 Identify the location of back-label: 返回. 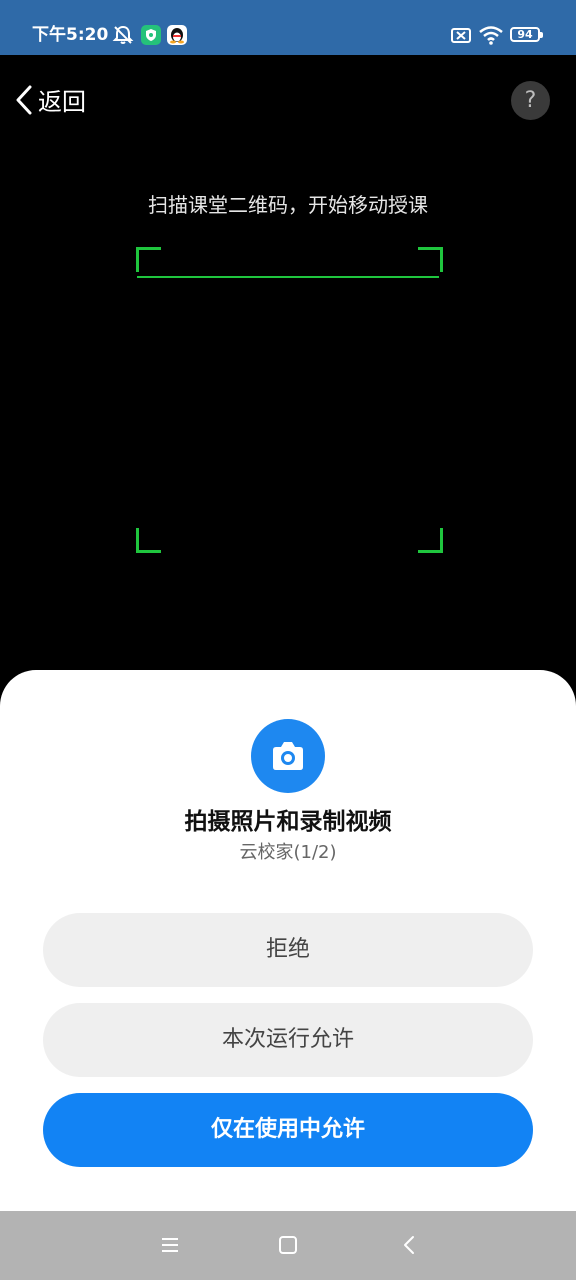
(62, 102).